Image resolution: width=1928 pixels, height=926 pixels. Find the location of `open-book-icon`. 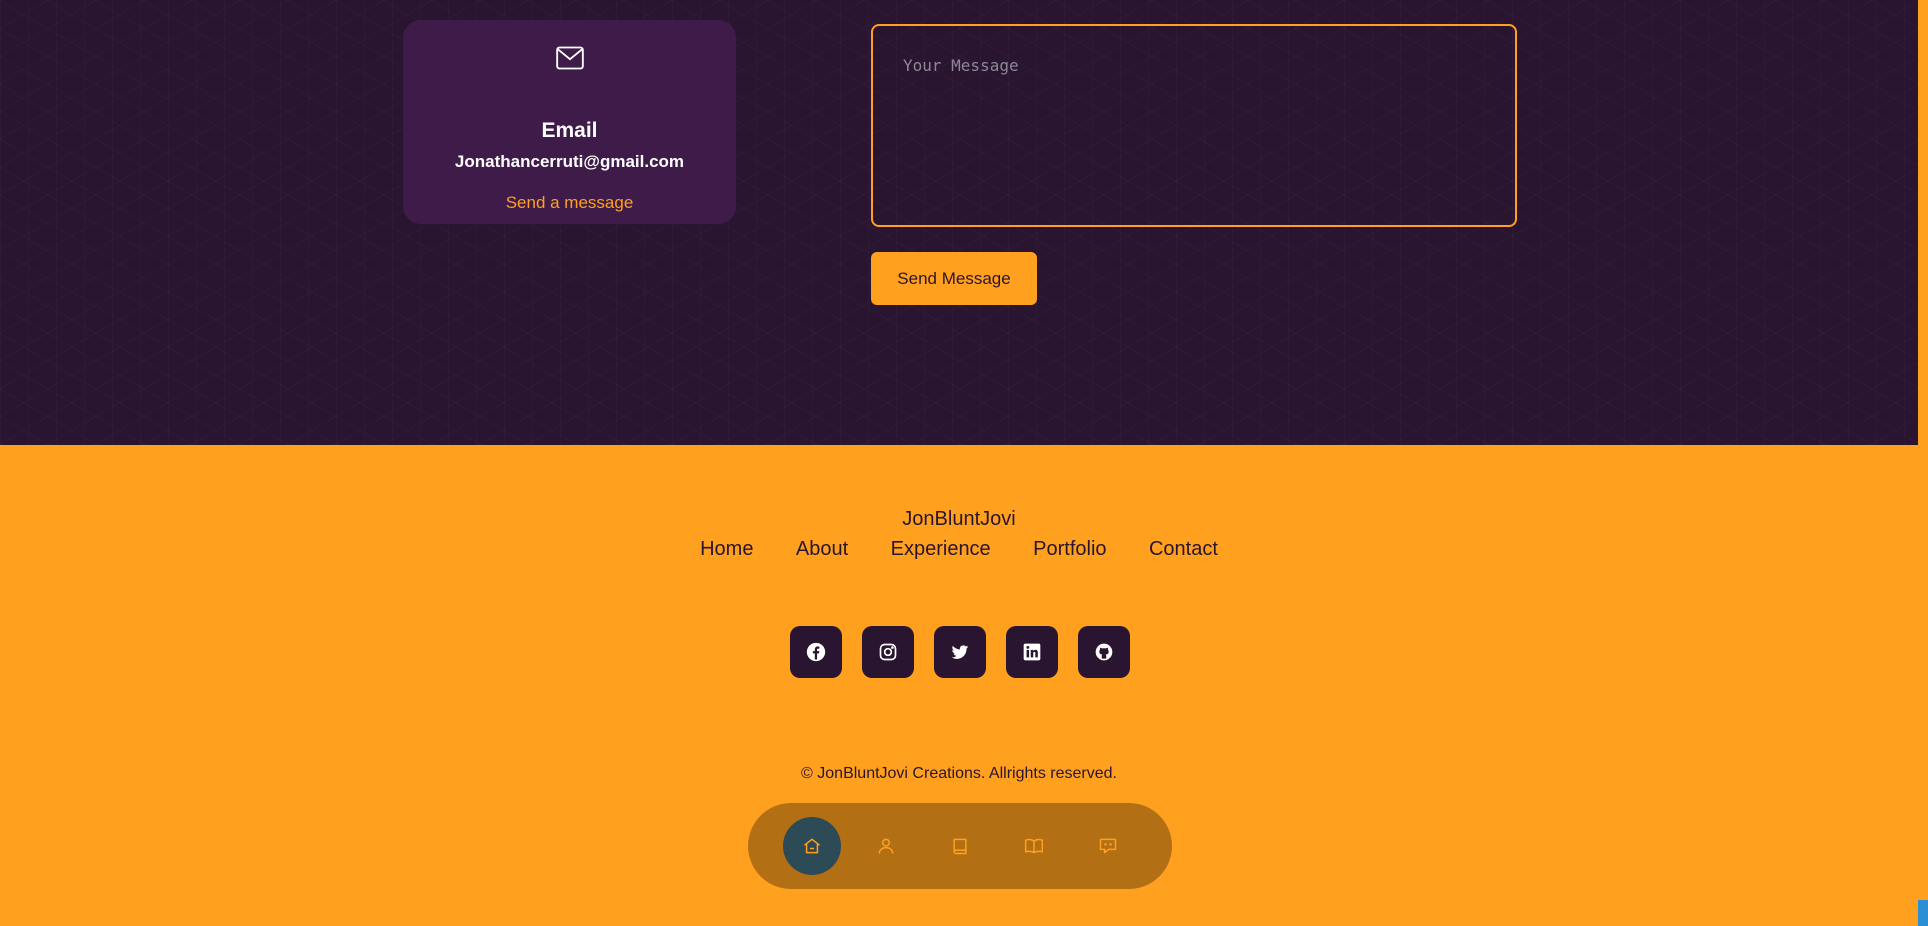

open-book-icon is located at coordinates (1034, 846).